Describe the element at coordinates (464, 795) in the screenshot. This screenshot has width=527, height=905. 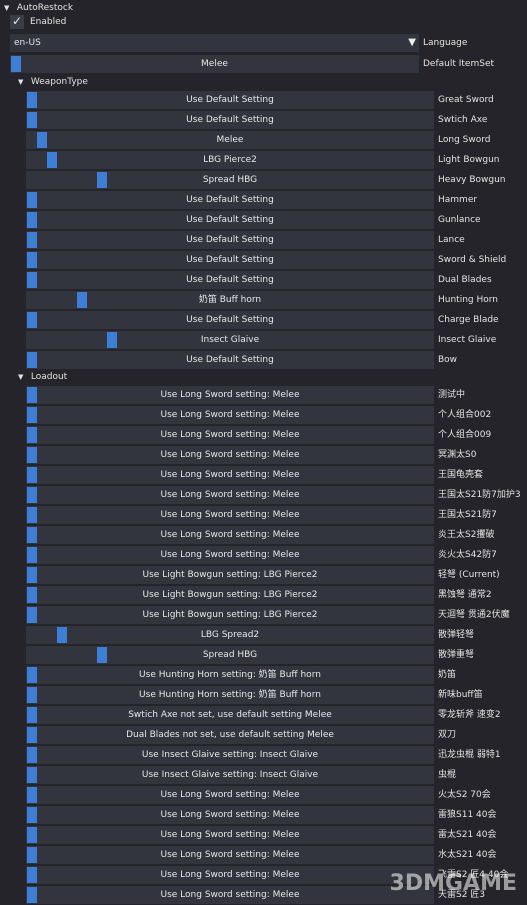
I see `loadout-label: 火太S2 70会` at that location.